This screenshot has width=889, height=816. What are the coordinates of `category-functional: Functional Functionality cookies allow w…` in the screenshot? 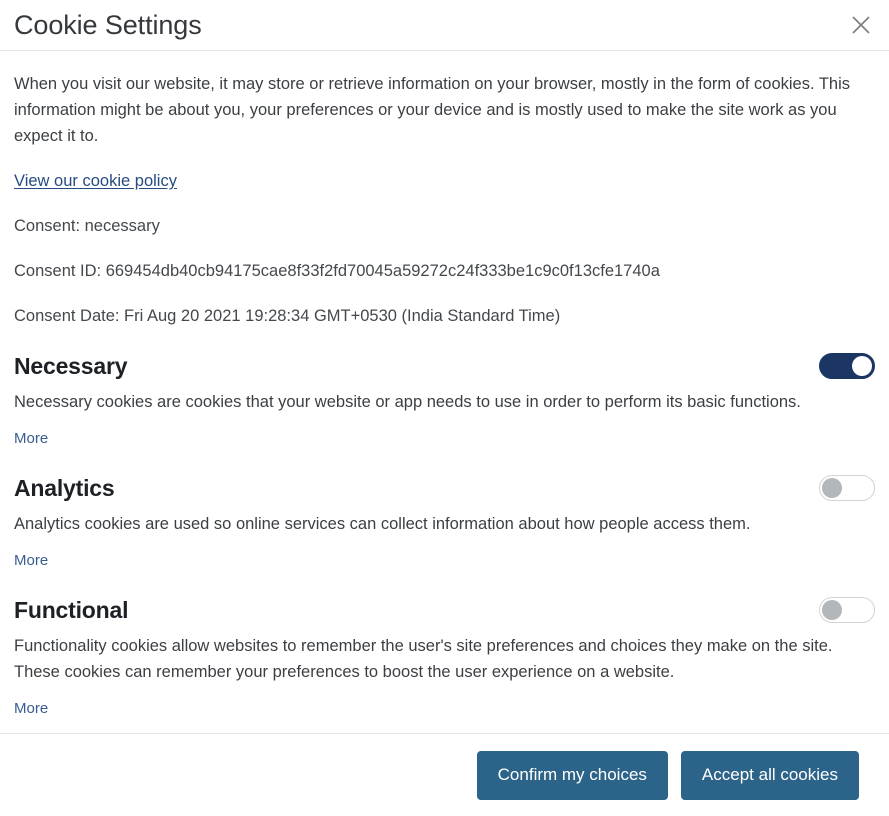 It's located at (444, 656).